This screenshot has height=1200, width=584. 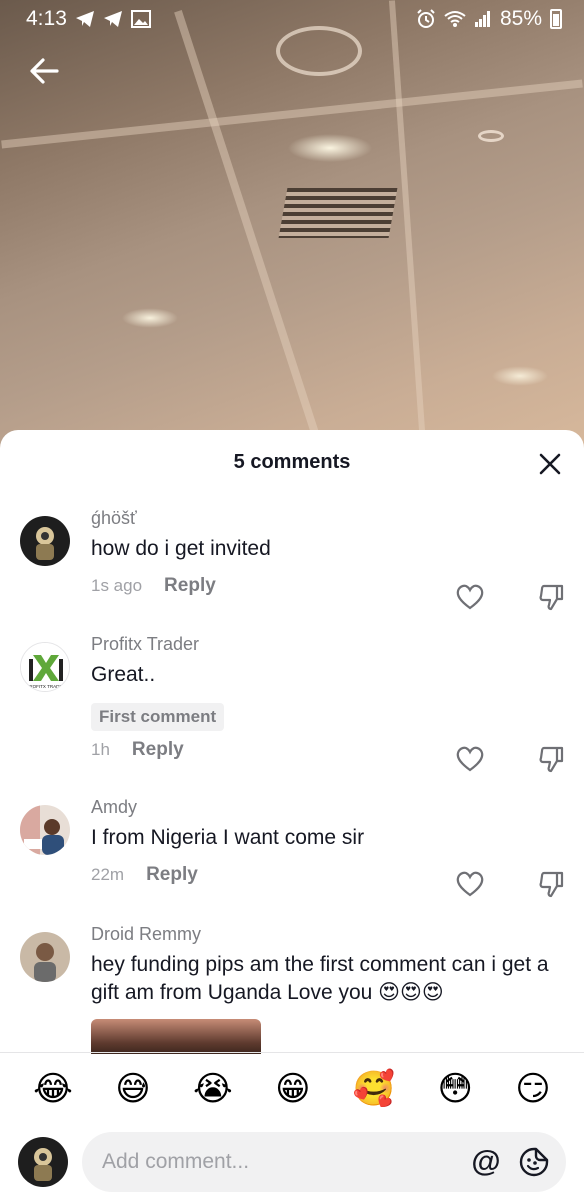 What do you see at coordinates (327, 934) in the screenshot?
I see `comment-username: Droid Remmy` at bounding box center [327, 934].